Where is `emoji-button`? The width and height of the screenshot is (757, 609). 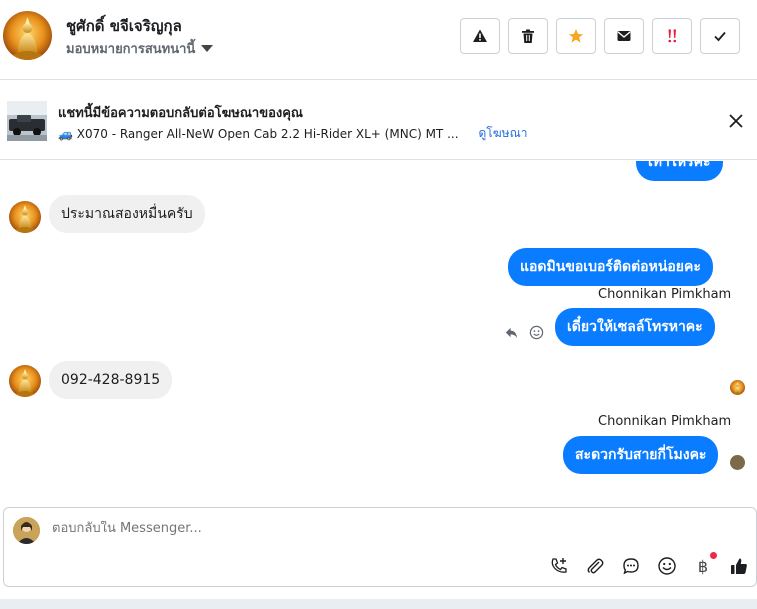
emoji-button is located at coordinates (667, 566).